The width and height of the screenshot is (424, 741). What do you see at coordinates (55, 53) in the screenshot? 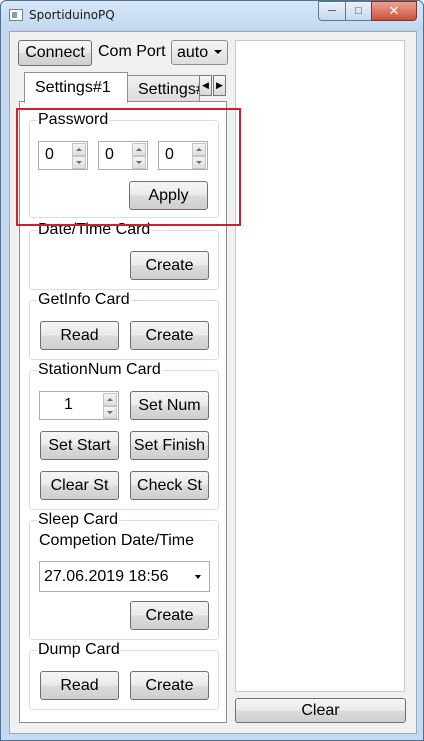
I see `connect-button: Connect` at bounding box center [55, 53].